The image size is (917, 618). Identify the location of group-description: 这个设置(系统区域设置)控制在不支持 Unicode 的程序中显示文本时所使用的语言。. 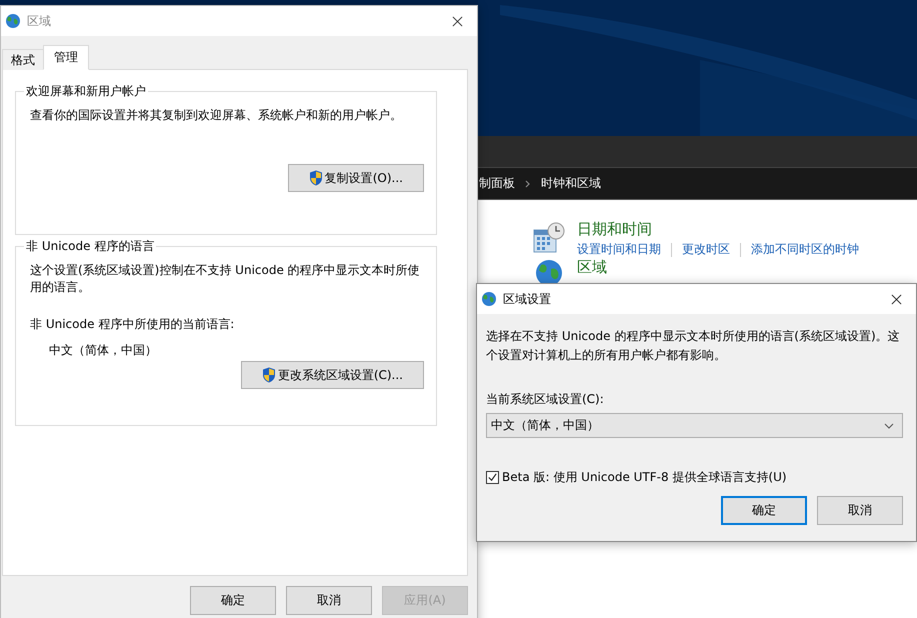
(225, 279).